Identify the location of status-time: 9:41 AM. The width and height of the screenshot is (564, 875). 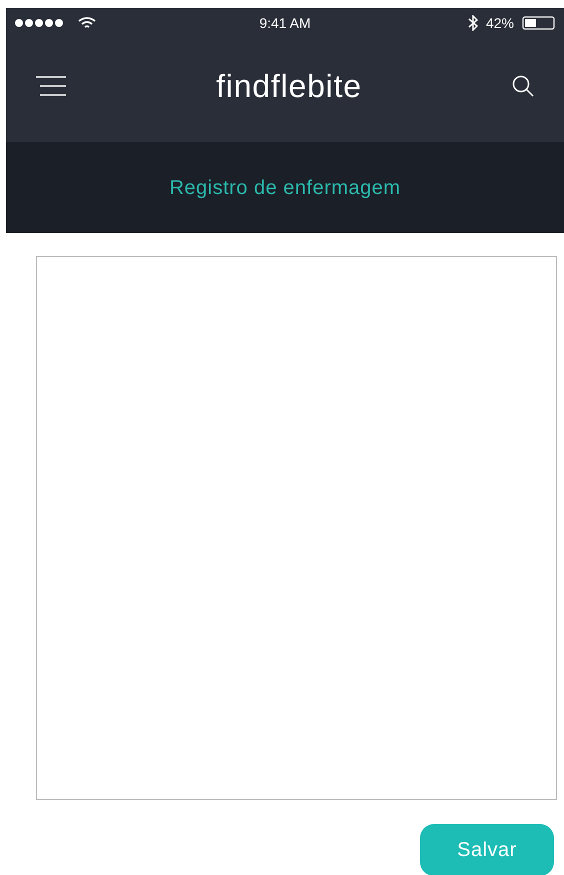
(285, 23).